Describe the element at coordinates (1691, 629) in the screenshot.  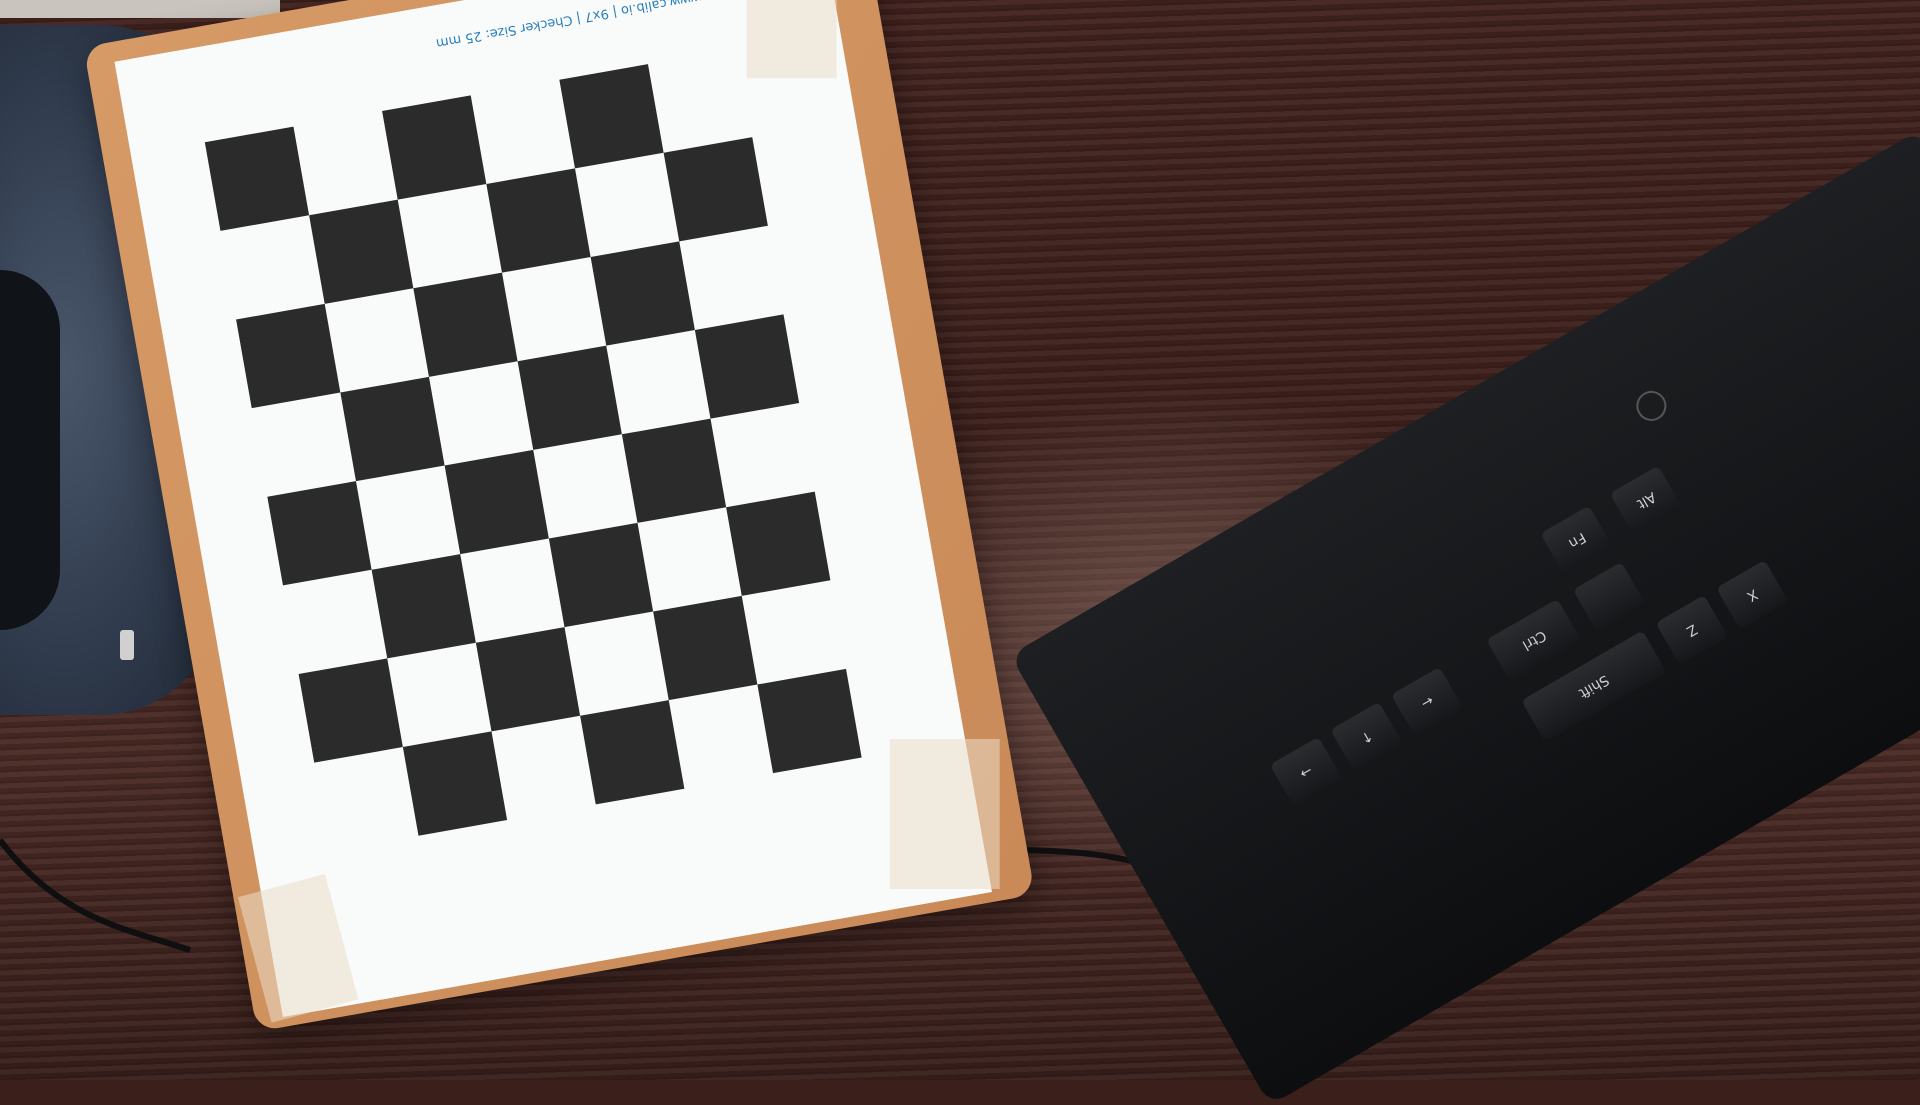
I see `key-z: Z` at that location.